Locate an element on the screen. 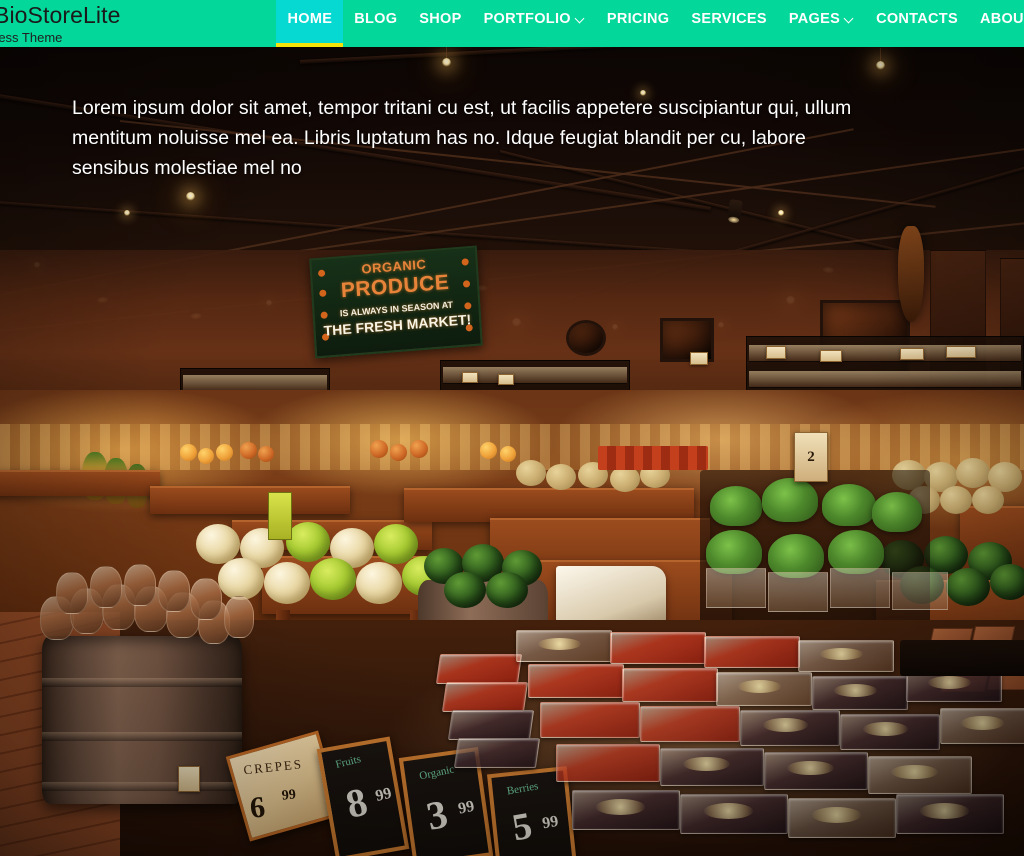  nav-label-services: SERVICES is located at coordinates (729, 19).